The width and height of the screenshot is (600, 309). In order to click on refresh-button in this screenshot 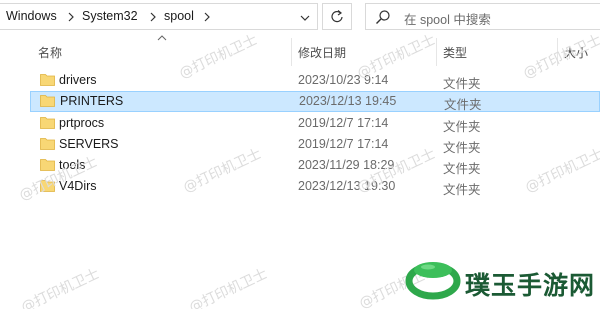, I will do `click(337, 16)`.